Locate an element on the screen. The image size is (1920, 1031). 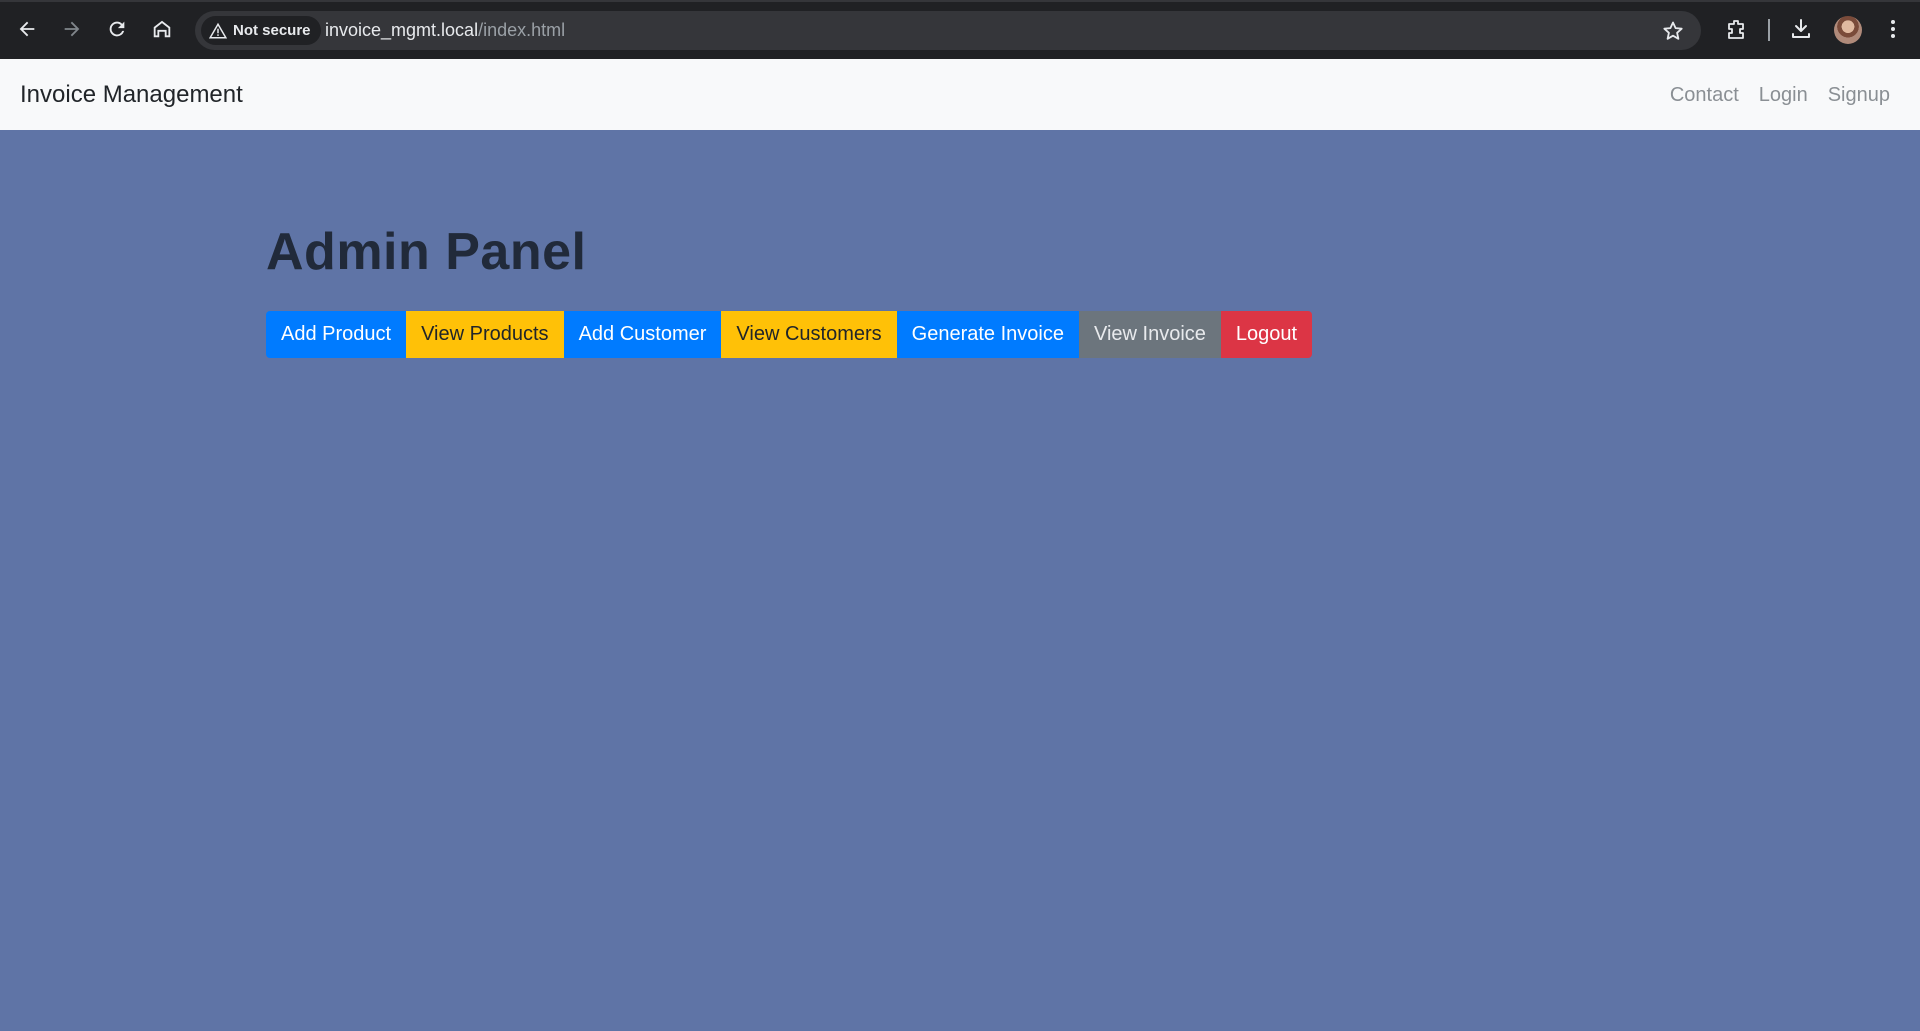
home-button is located at coordinates (162, 29).